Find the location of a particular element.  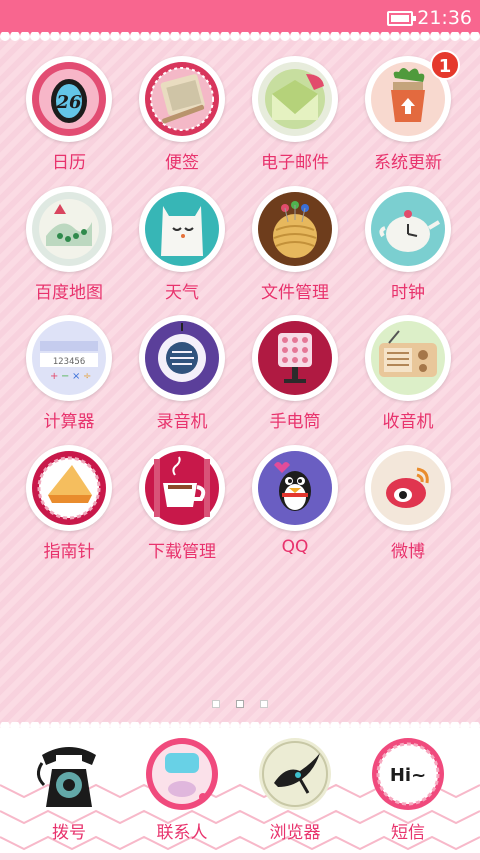

calendar-date: 26 is located at coordinates (68, 102).